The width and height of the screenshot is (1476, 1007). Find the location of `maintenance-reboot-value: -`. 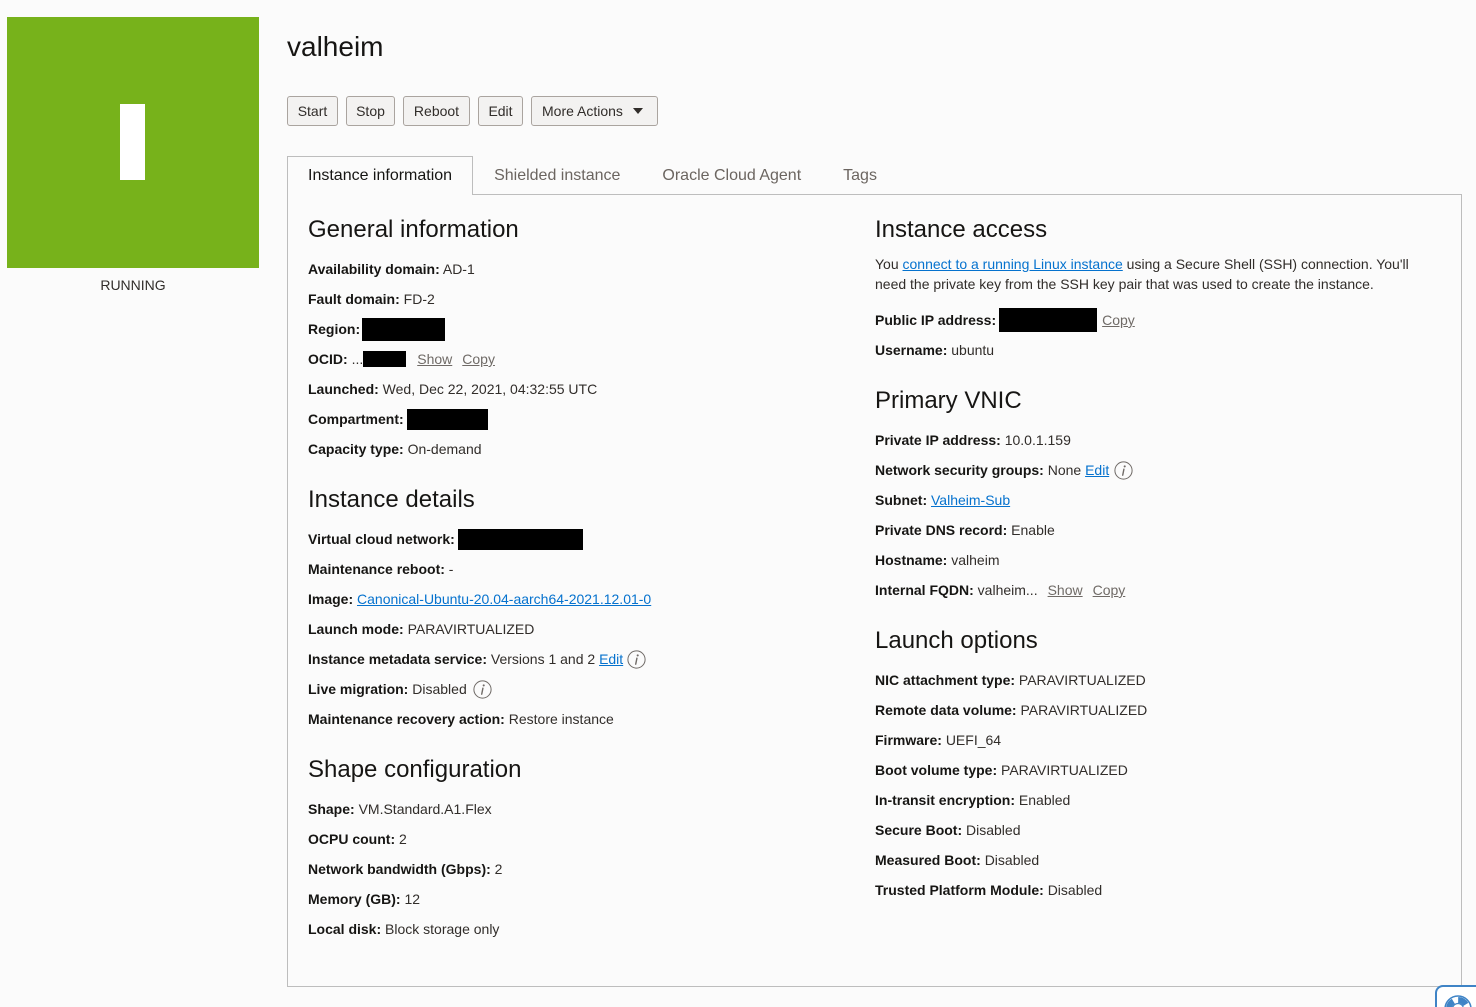

maintenance-reboot-value: - is located at coordinates (451, 569).